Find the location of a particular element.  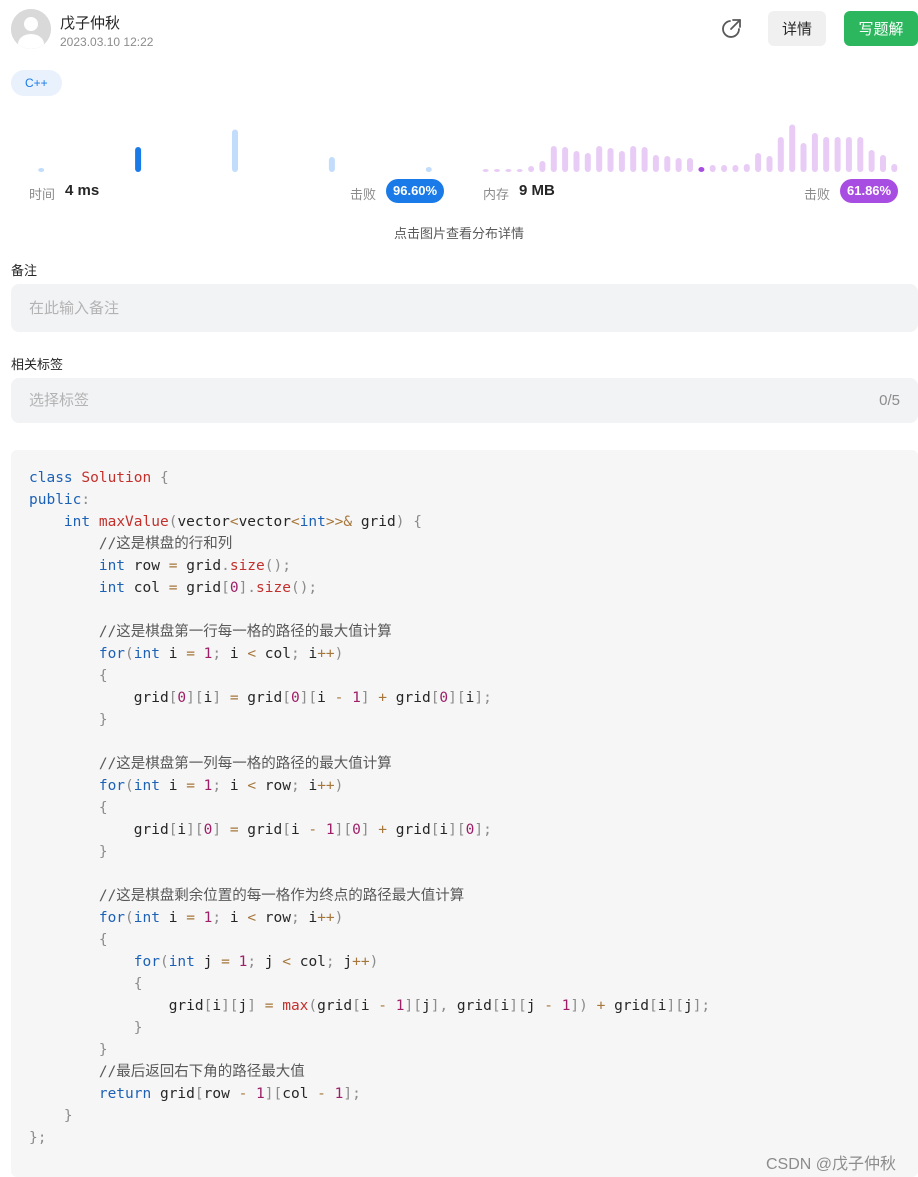

tags-input is located at coordinates (464, 400).